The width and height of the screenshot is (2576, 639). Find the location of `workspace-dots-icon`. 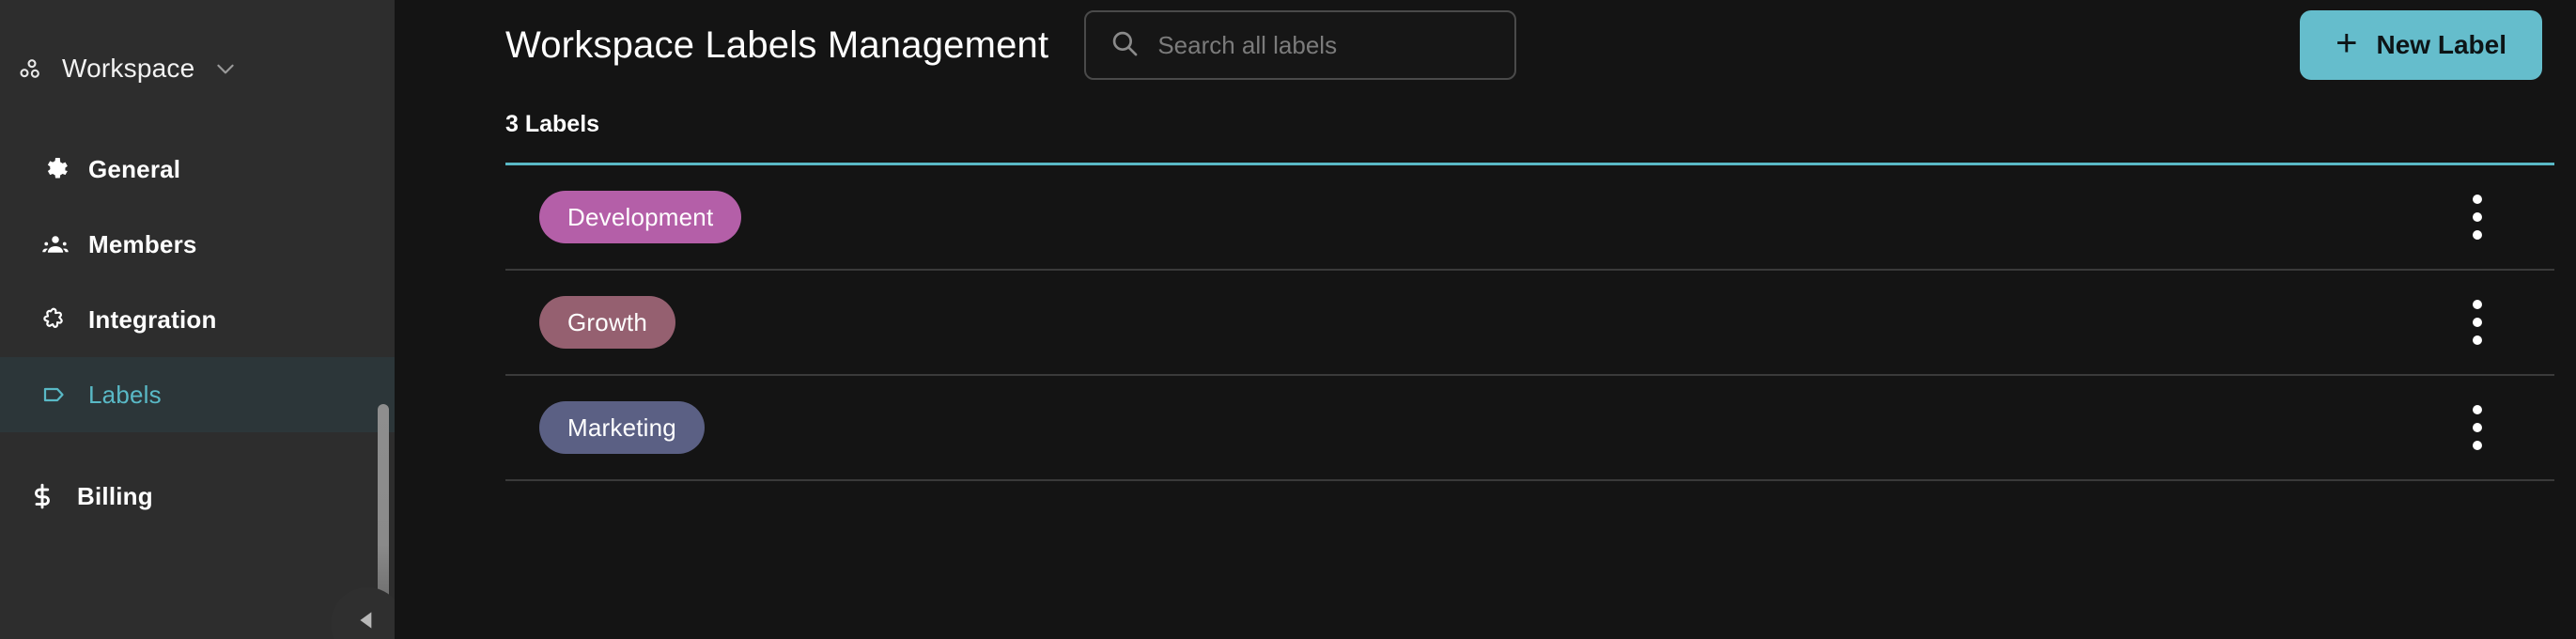

workspace-dots-icon is located at coordinates (32, 69).